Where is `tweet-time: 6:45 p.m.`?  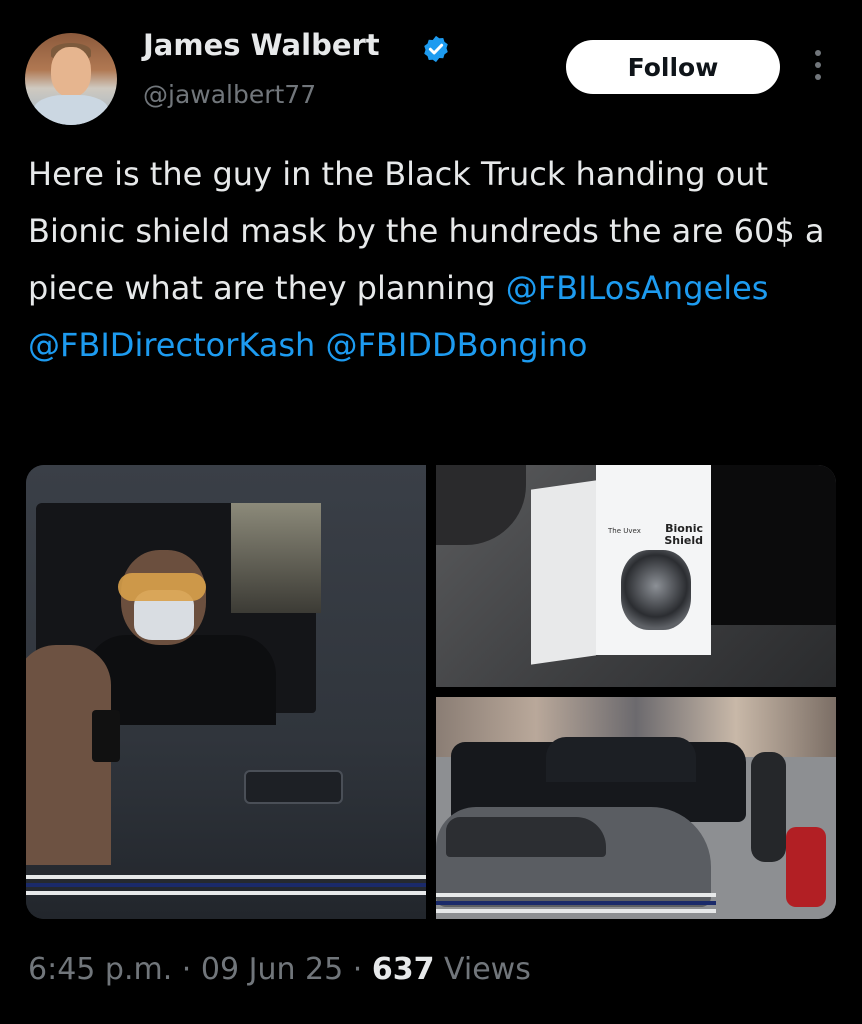
tweet-time: 6:45 p.m. is located at coordinates (100, 969).